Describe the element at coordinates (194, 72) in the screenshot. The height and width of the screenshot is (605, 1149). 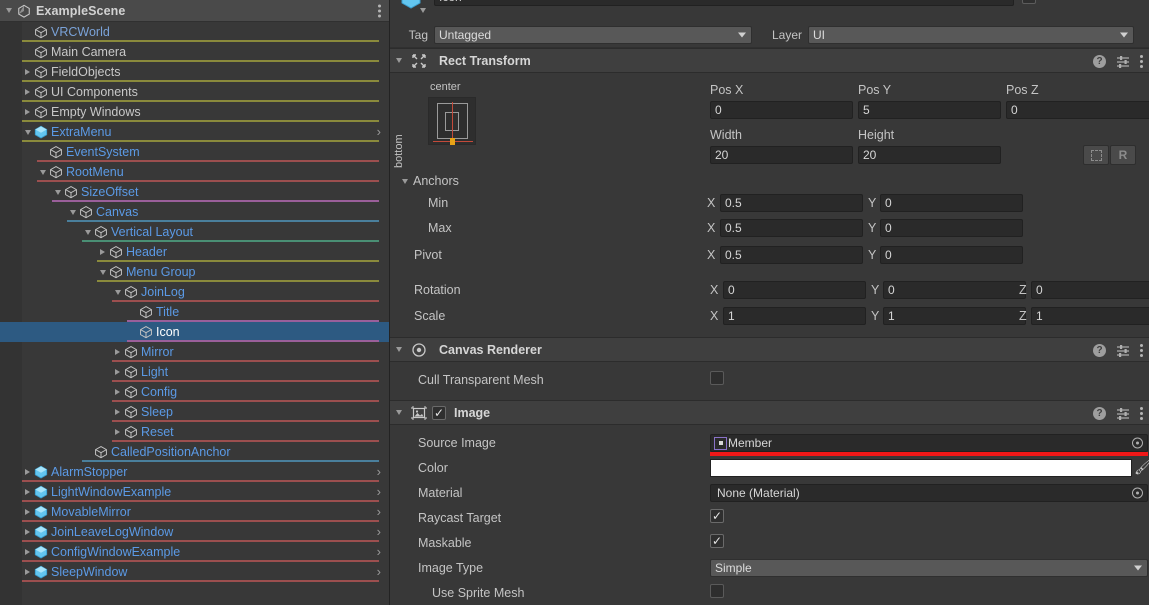
I see `hierarchy-row-fieldobjects: FieldObjects` at that location.